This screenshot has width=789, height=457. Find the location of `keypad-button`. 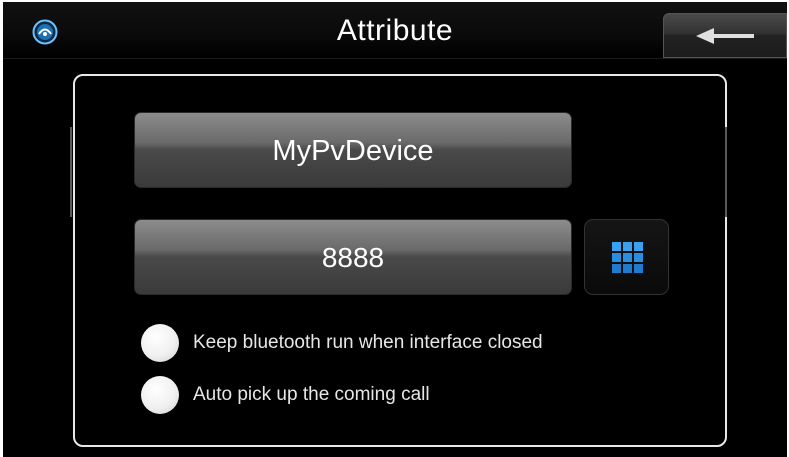

keypad-button is located at coordinates (626, 257).